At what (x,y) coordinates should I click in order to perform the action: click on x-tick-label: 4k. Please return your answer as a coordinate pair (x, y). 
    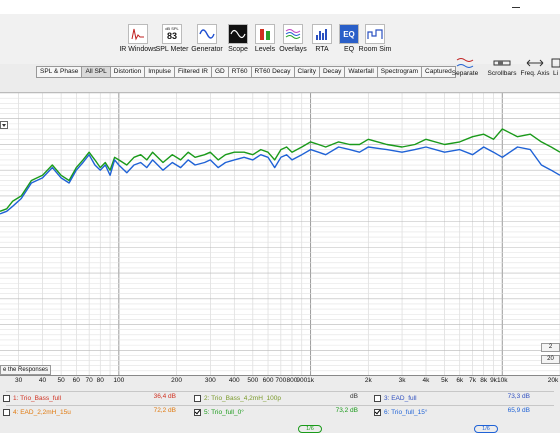
    Looking at the image, I should click on (426, 380).